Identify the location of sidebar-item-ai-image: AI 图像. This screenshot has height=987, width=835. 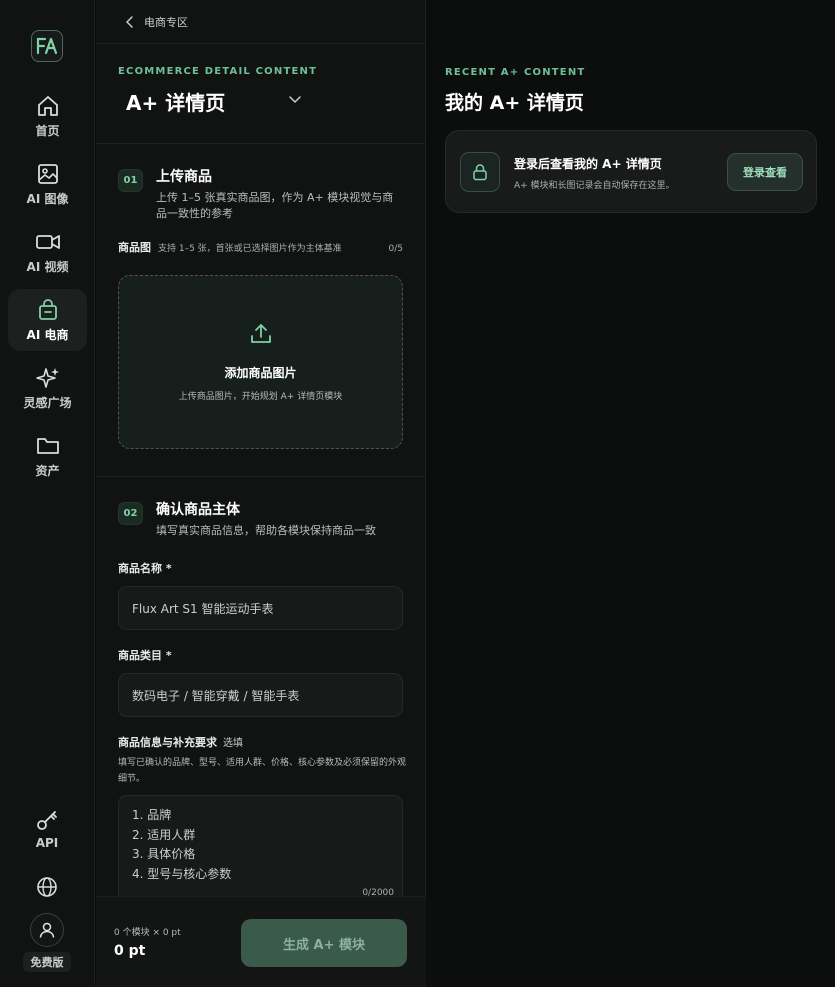
(47, 184).